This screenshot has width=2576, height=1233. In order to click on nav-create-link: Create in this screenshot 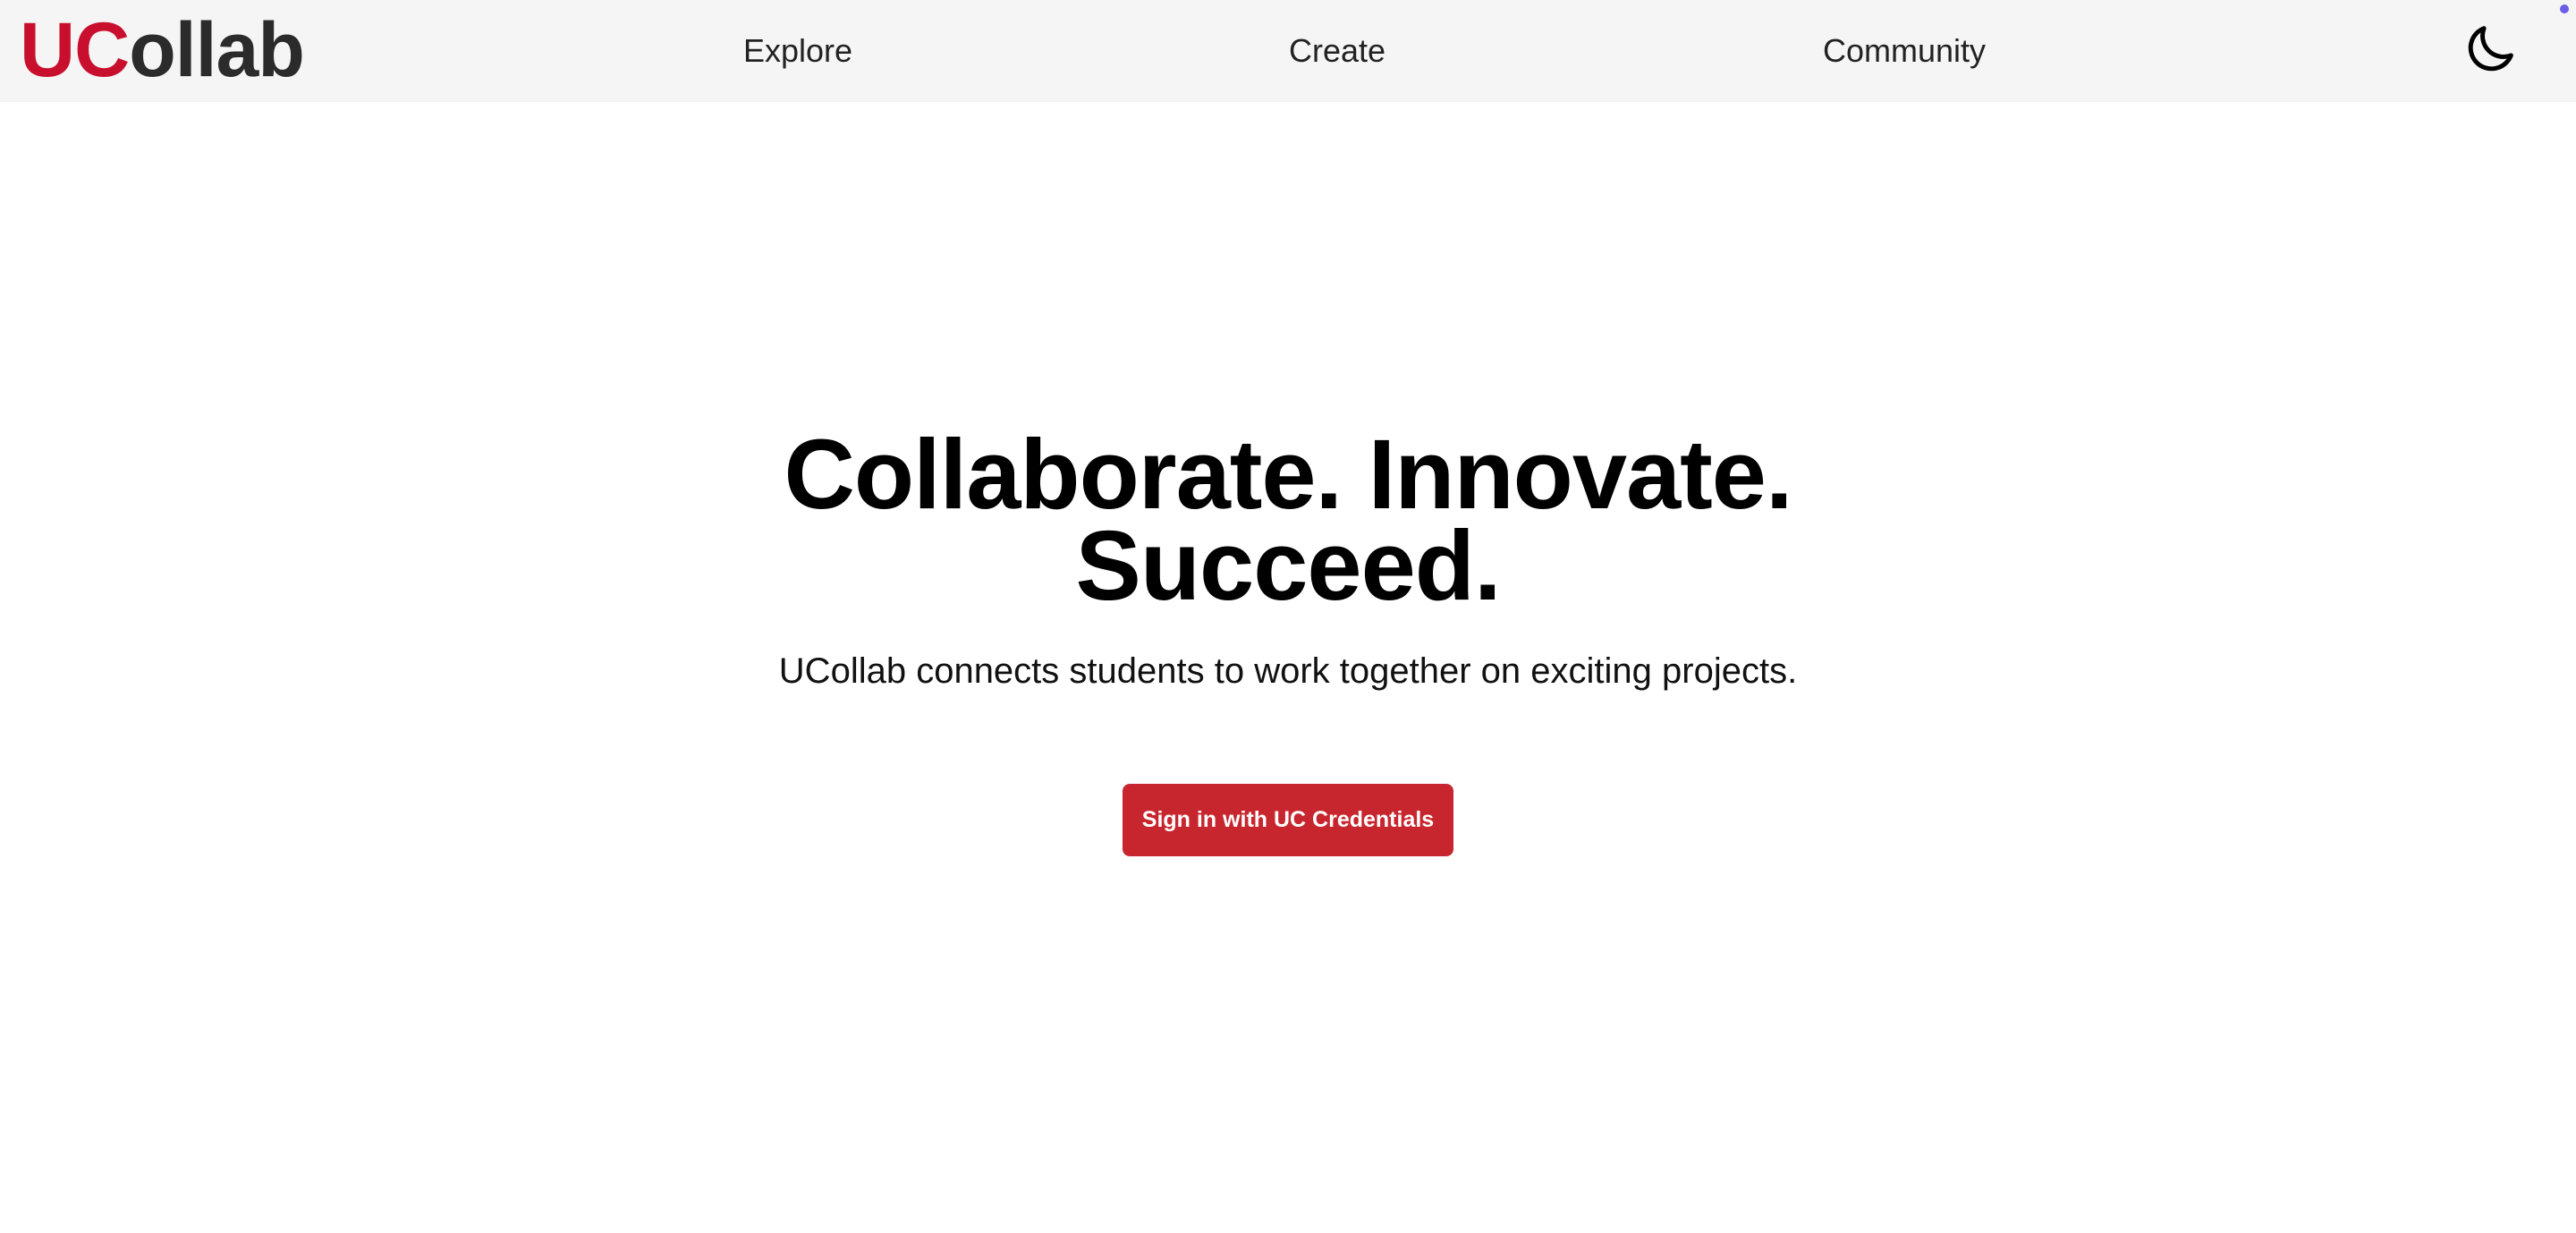, I will do `click(1337, 51)`.